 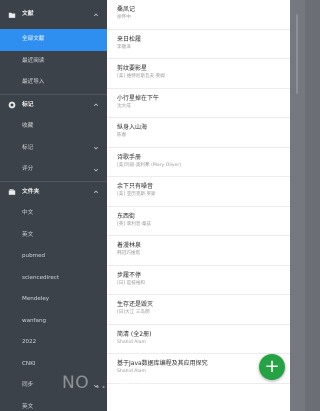 I want to click on document-title: 余下只有噪音, so click(x=135, y=186).